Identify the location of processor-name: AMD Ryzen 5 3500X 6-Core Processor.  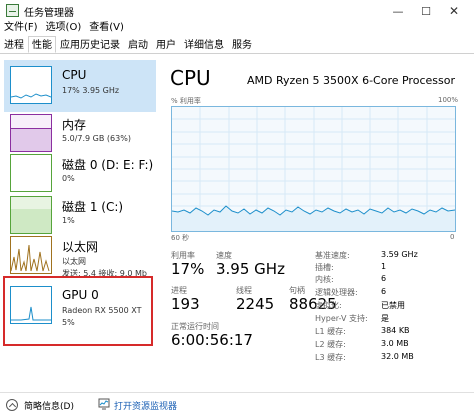
(351, 80).